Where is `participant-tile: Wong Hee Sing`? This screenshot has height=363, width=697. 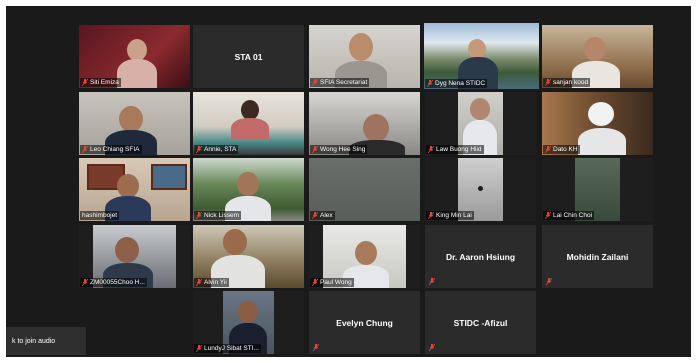
participant-tile: Wong Hee Sing is located at coordinates (364, 123).